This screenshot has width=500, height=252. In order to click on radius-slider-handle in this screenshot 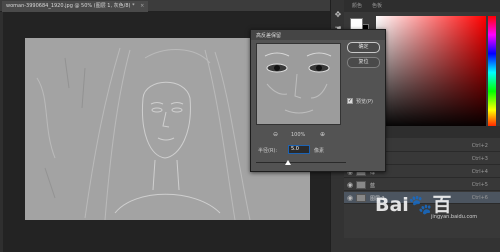, I will do `click(287, 162)`.